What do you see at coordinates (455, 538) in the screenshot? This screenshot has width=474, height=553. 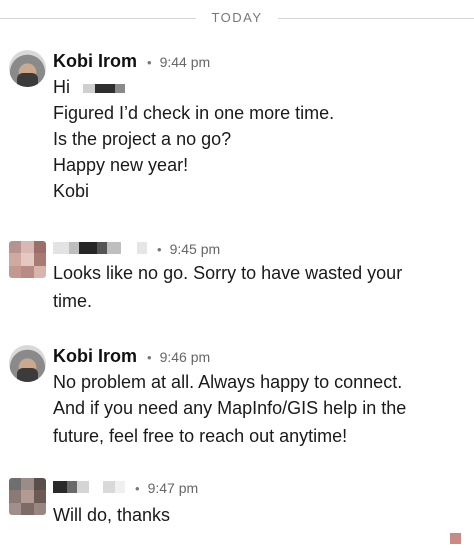 I see `corner-marker` at bounding box center [455, 538].